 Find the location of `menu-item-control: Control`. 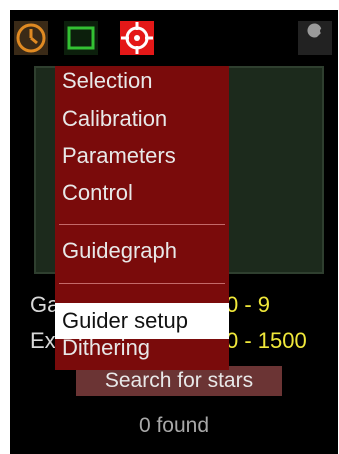

menu-item-control: Control is located at coordinates (97, 193).